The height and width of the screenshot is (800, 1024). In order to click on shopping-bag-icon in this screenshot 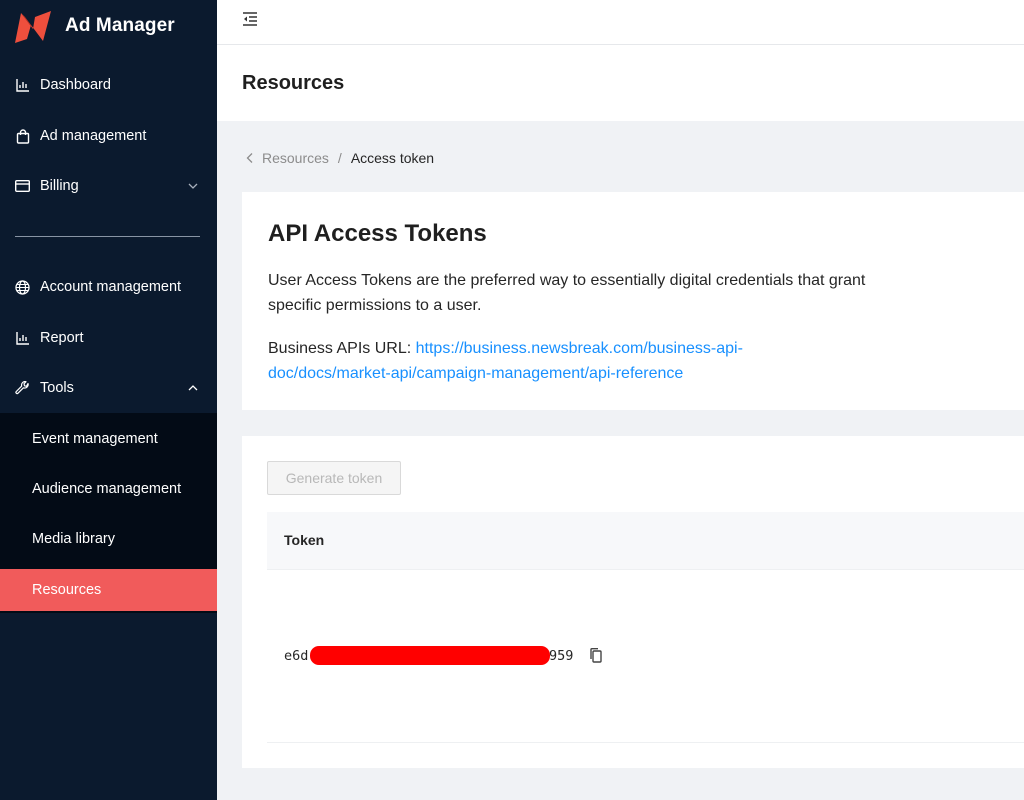, I will do `click(22, 136)`.